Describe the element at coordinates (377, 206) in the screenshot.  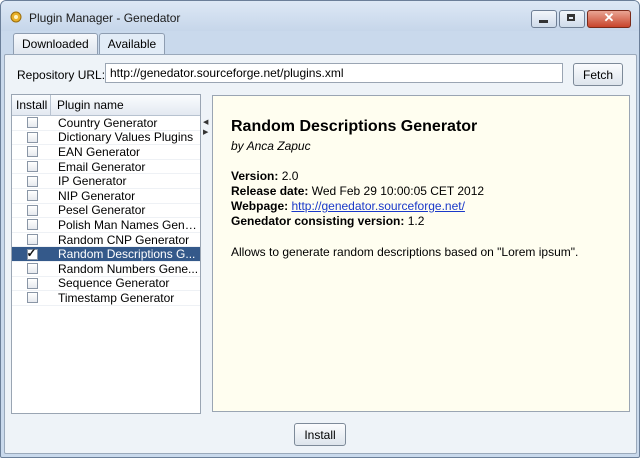
I see `webpage-link: http://genedator.sourceforge.net/` at that location.